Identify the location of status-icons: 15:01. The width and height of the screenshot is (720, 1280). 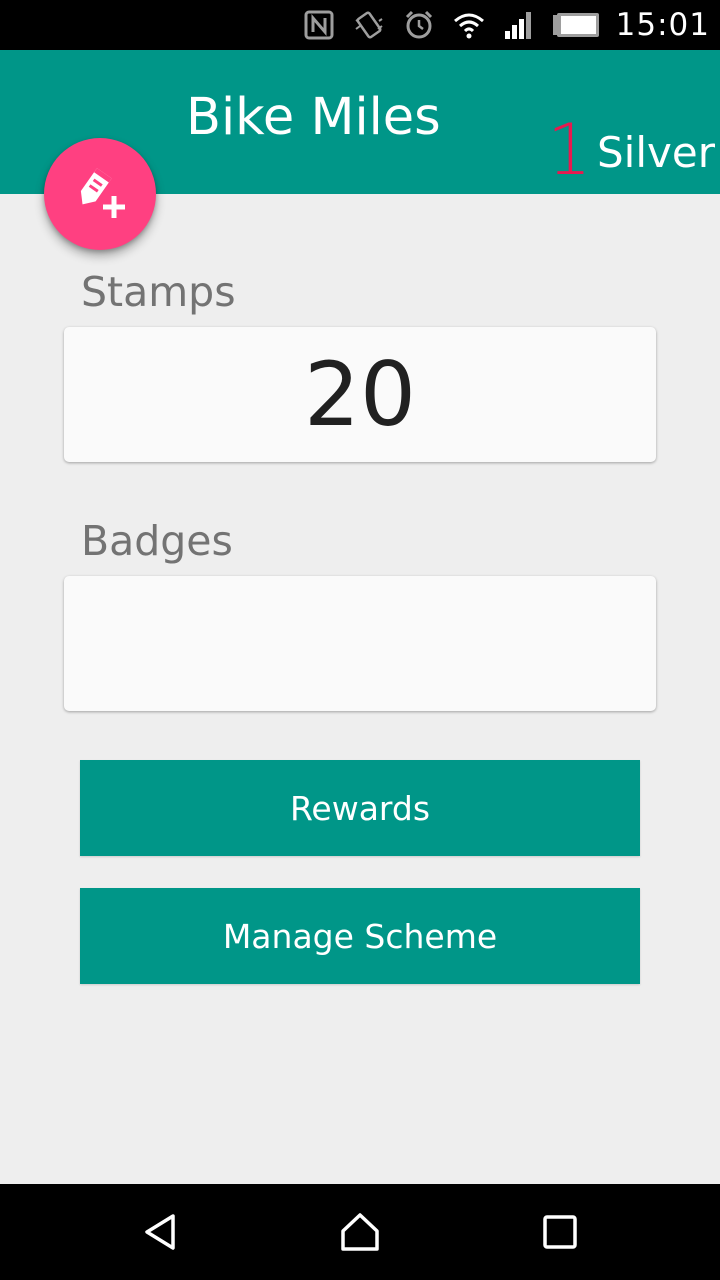
(506, 25).